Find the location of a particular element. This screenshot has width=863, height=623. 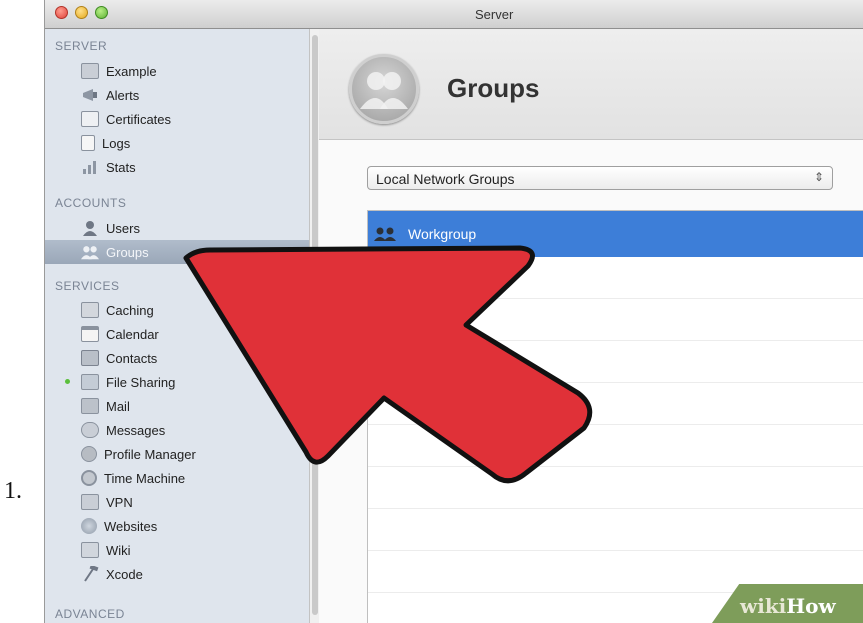

sidebar-scroll-thumb is located at coordinates (315, 325).